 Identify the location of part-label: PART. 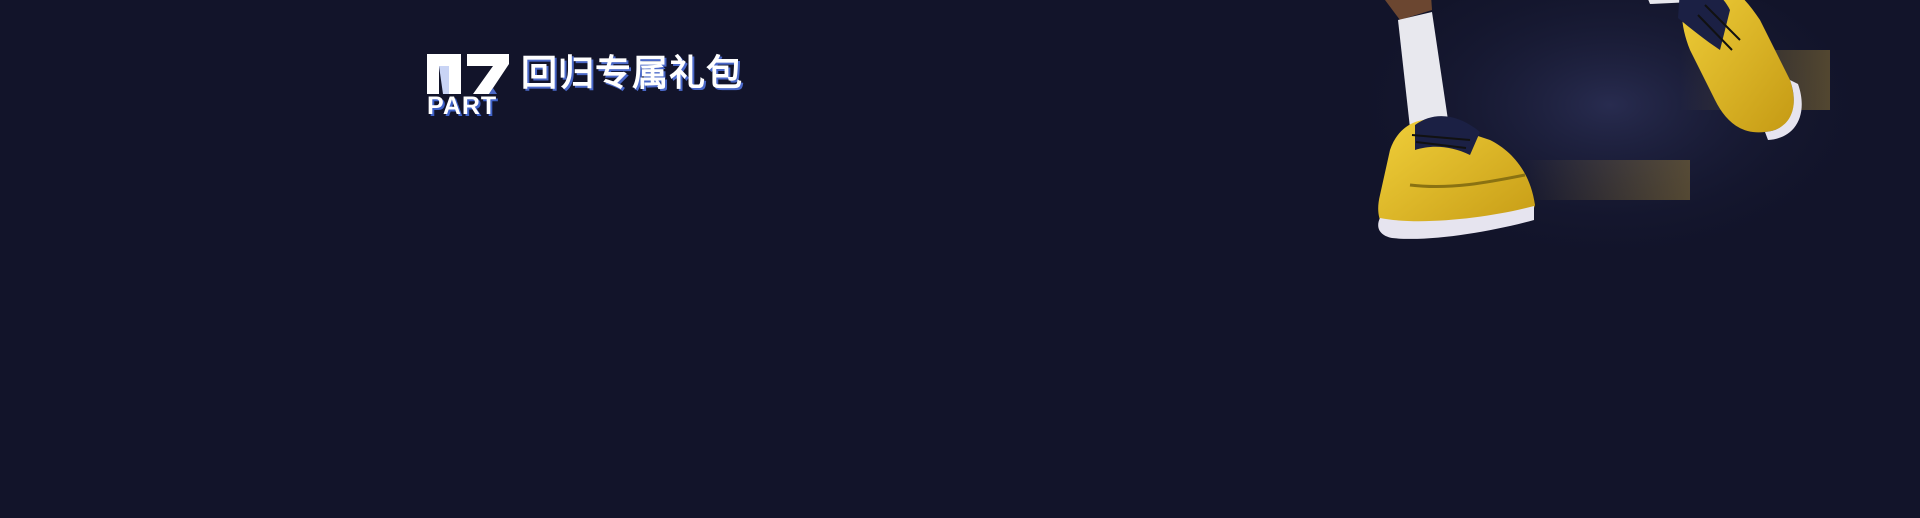
(462, 106).